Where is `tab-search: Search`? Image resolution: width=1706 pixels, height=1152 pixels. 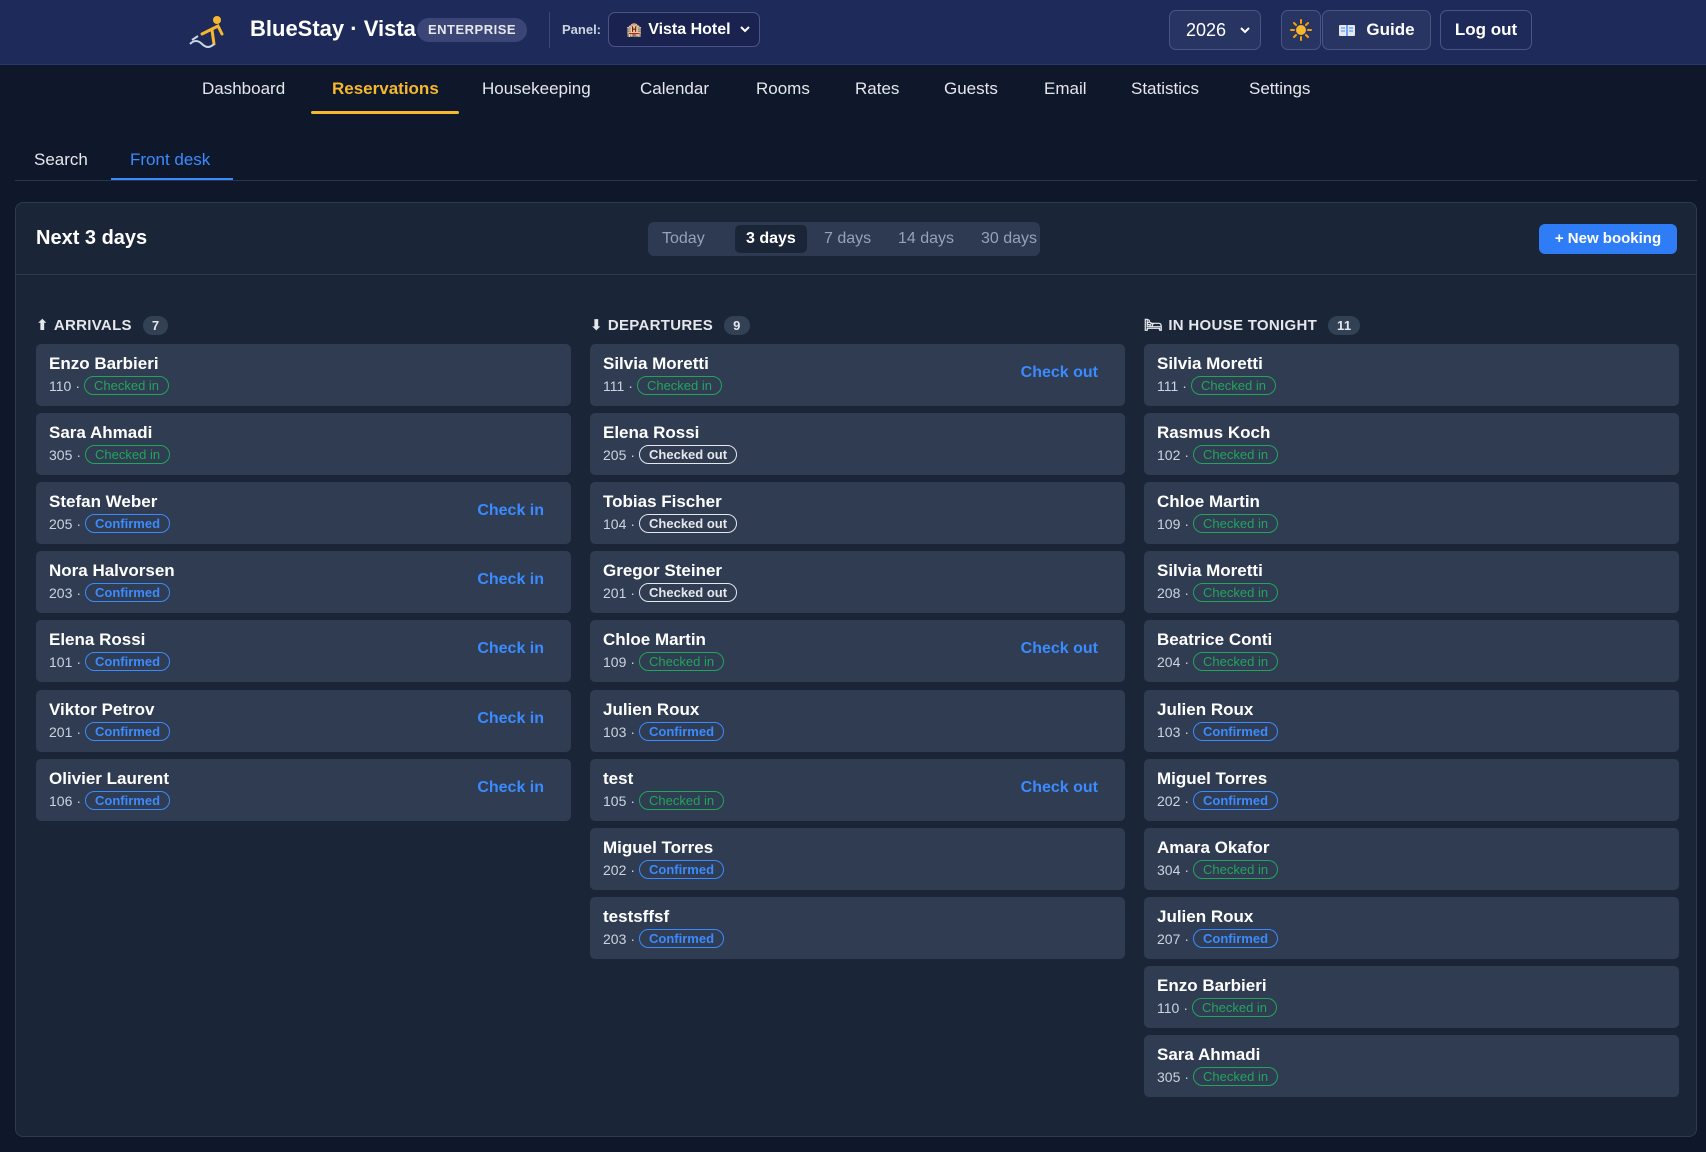 tab-search: Search is located at coordinates (61, 160).